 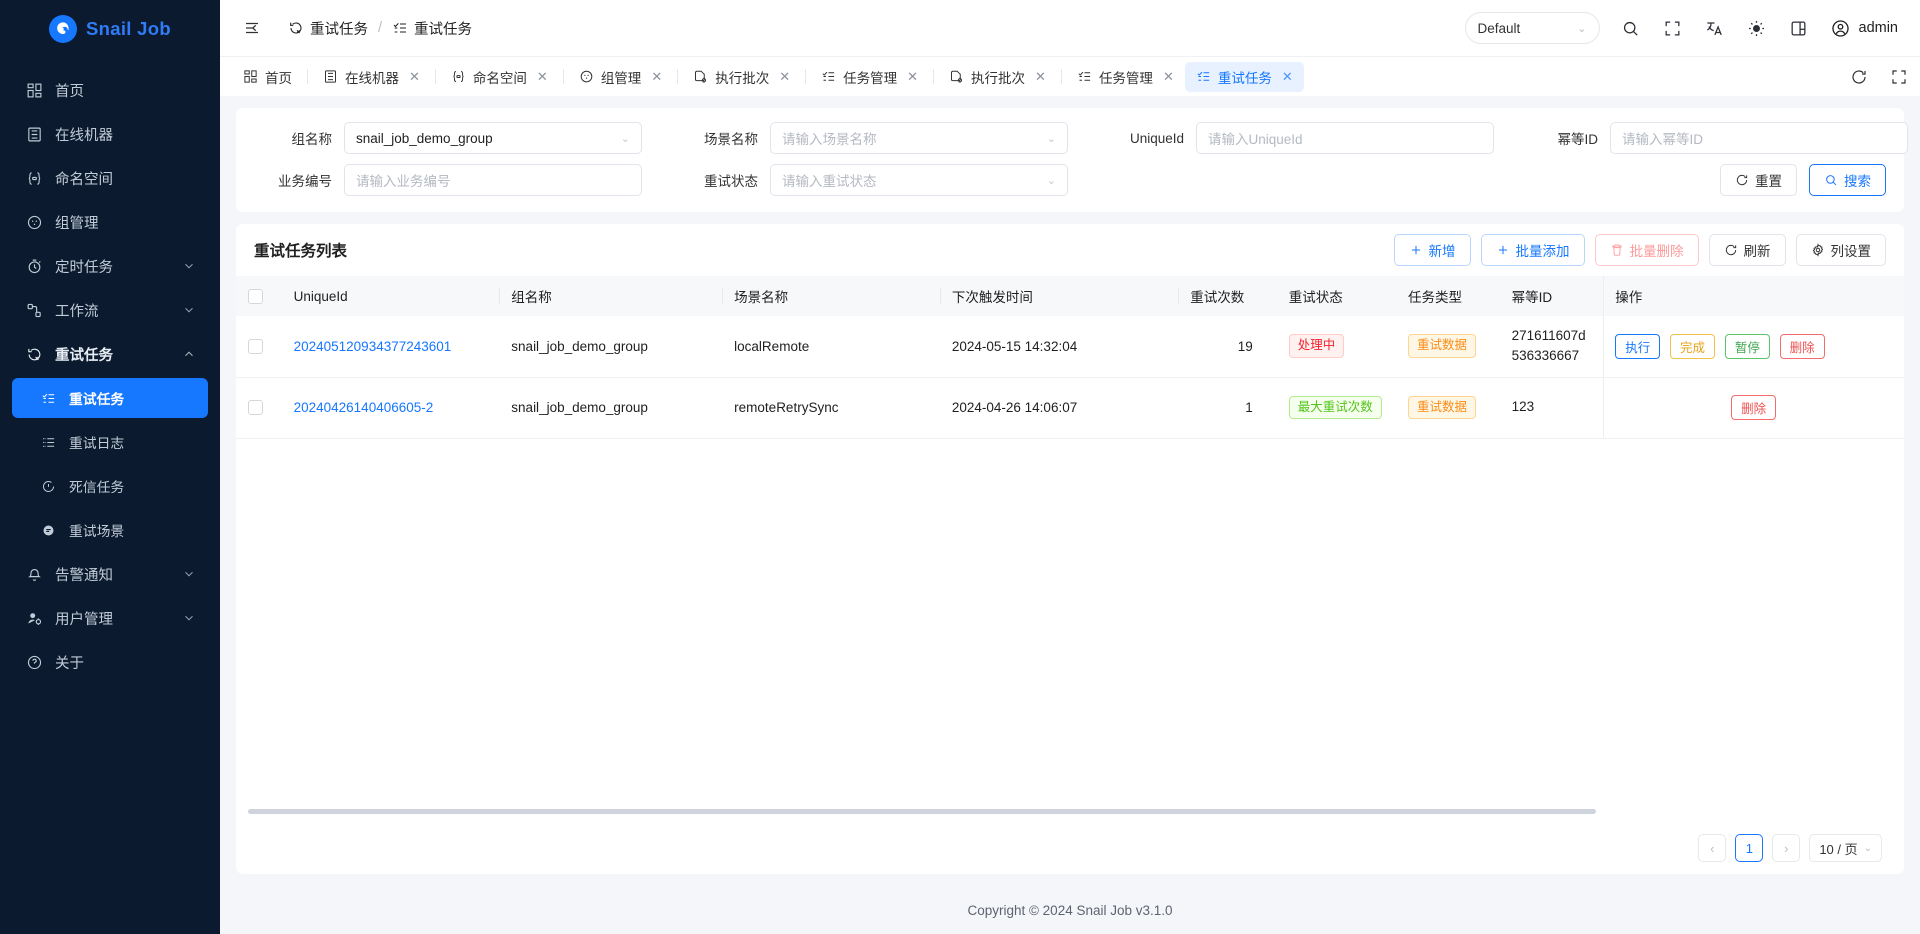 What do you see at coordinates (110, 662) in the screenshot?
I see `sidebar-item-about: 关于` at bounding box center [110, 662].